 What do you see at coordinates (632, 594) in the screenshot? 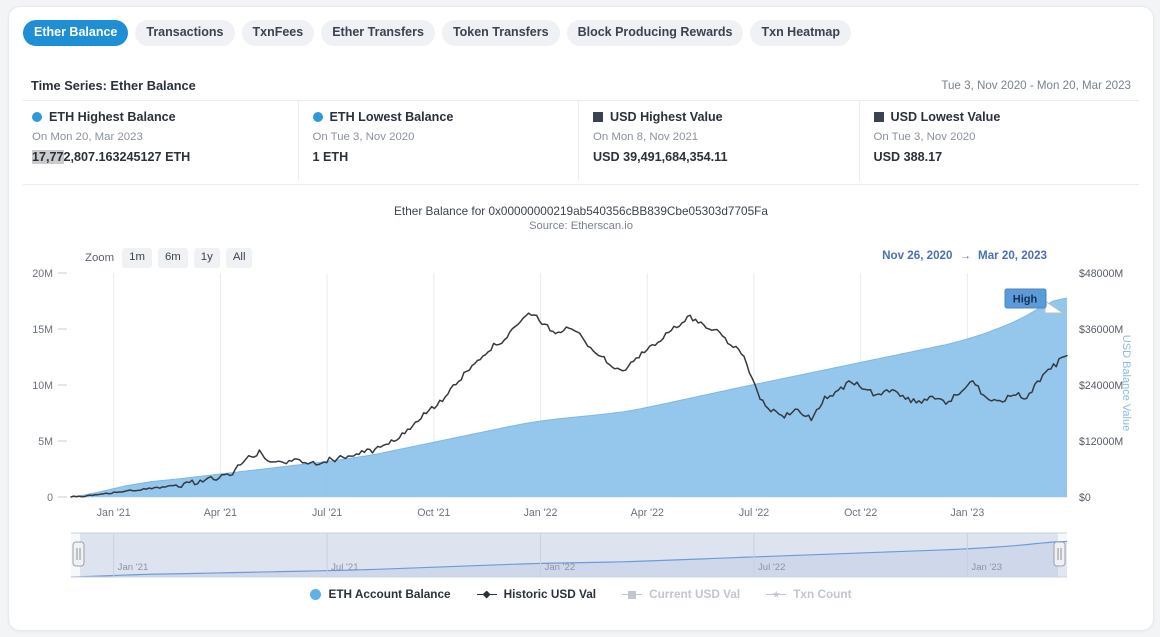
I see `line-square-marker-icon` at bounding box center [632, 594].